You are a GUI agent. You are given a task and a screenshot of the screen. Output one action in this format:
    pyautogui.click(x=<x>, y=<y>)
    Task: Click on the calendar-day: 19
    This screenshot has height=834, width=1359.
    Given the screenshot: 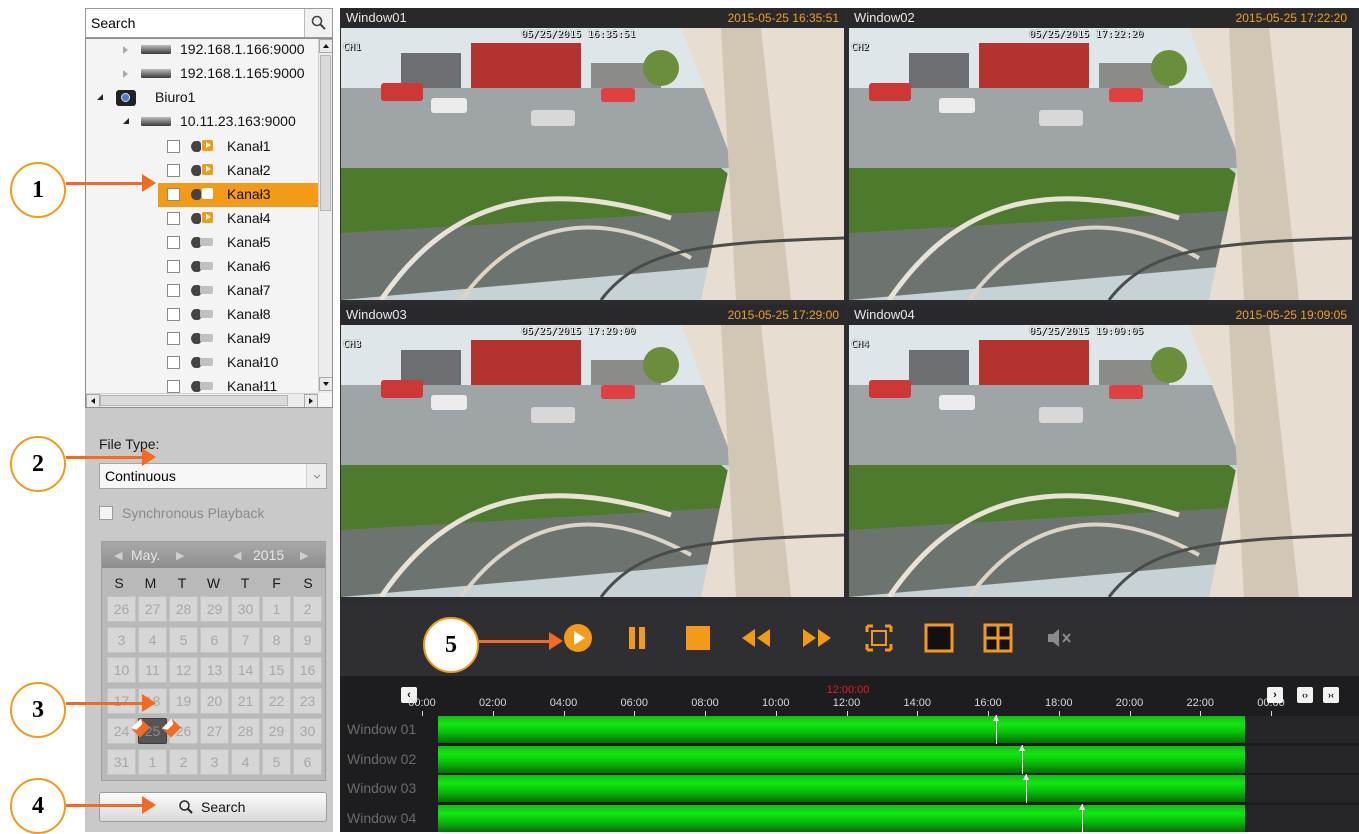 What is the action you would take?
    pyautogui.click(x=183, y=700)
    